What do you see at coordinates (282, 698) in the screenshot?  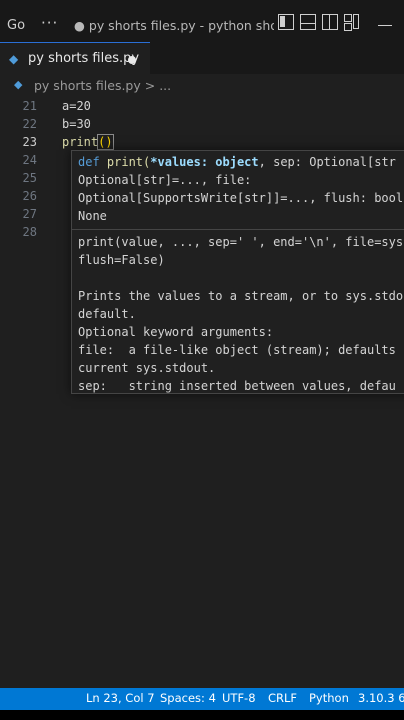 I see `status-eol: CRLF` at bounding box center [282, 698].